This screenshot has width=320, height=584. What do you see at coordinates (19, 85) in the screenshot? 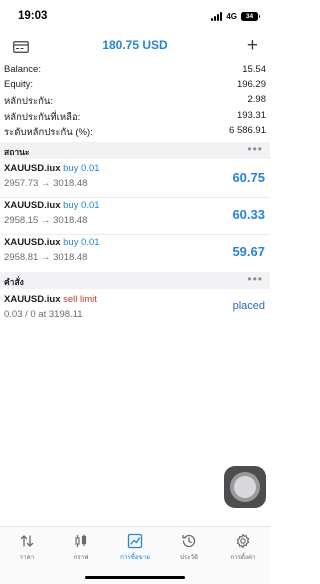
I see `summary-label: Equity:` at bounding box center [19, 85].